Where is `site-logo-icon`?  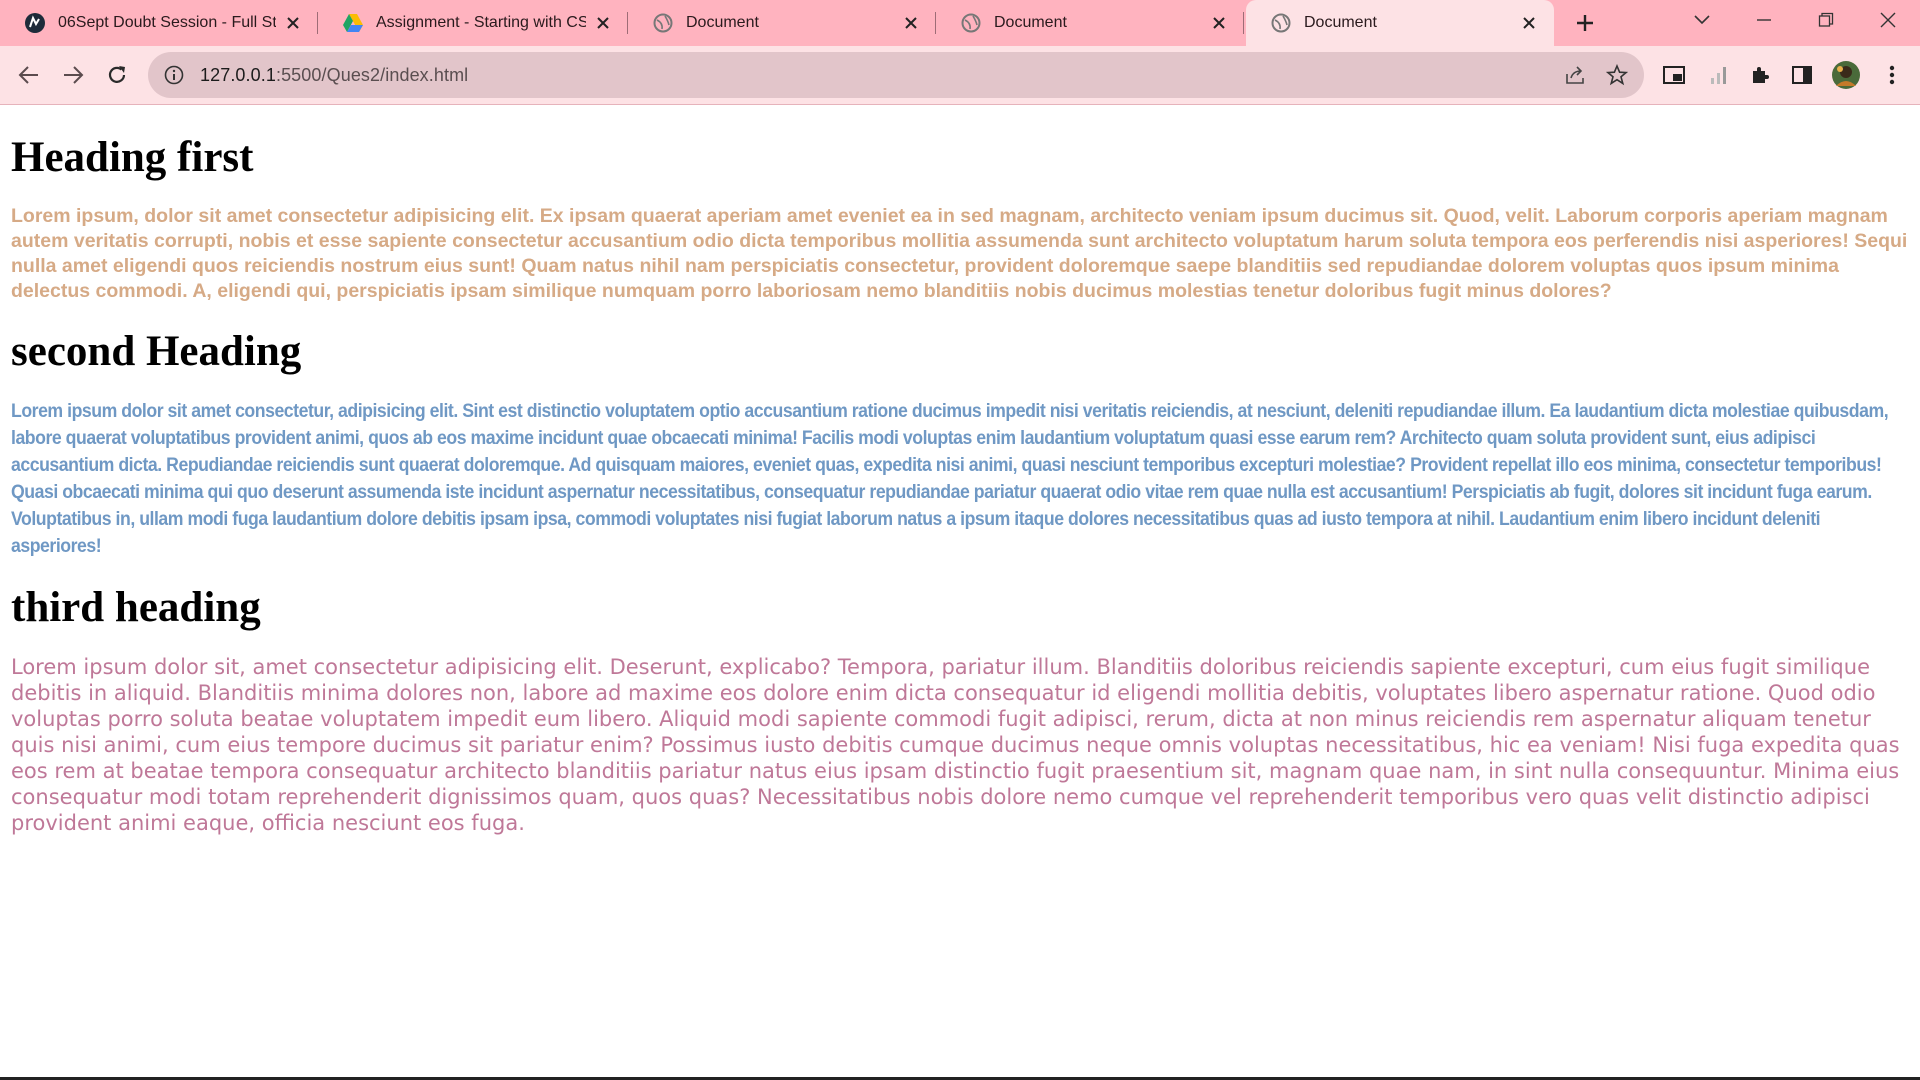
site-logo-icon is located at coordinates (35, 23).